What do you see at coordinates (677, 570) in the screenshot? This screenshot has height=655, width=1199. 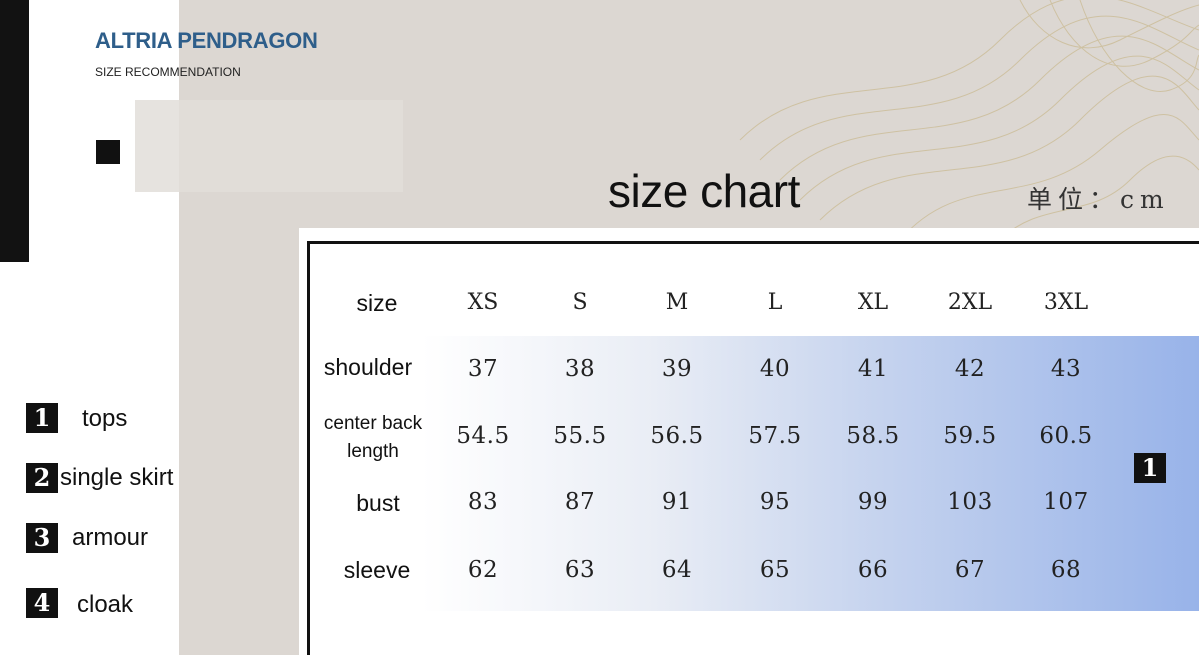 I see `table-cell: 64` at bounding box center [677, 570].